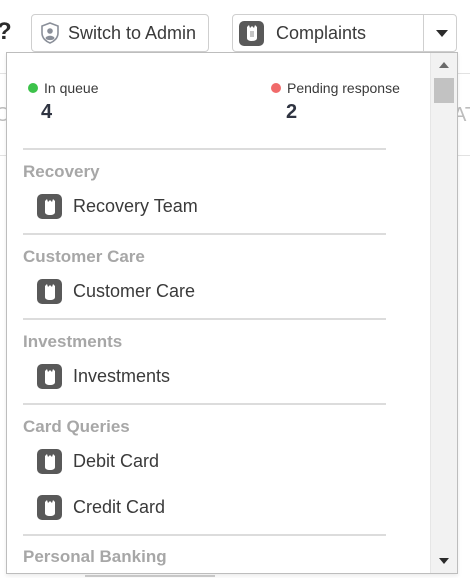 The width and height of the screenshot is (470, 578). I want to click on queue-item-debit-card: Debit Card, so click(98, 461).